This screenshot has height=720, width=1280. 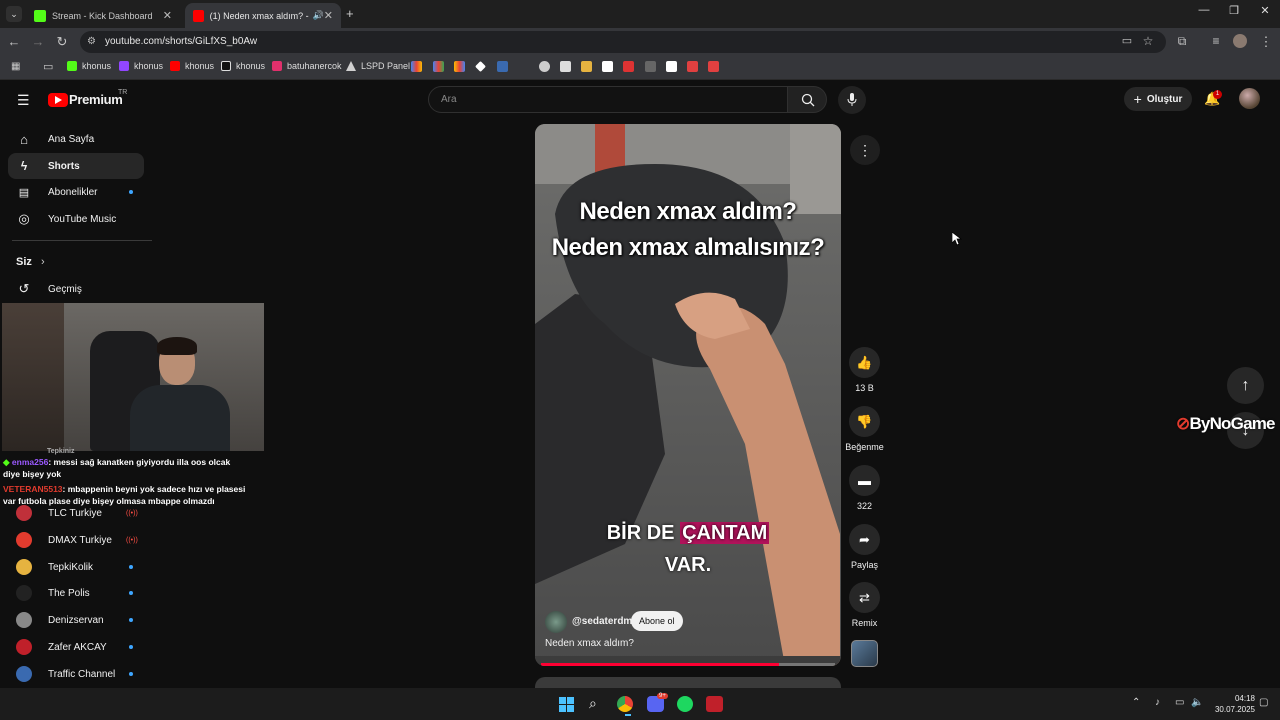 I want to click on dislike-button: 👎 Beğenme, so click(x=864, y=429).